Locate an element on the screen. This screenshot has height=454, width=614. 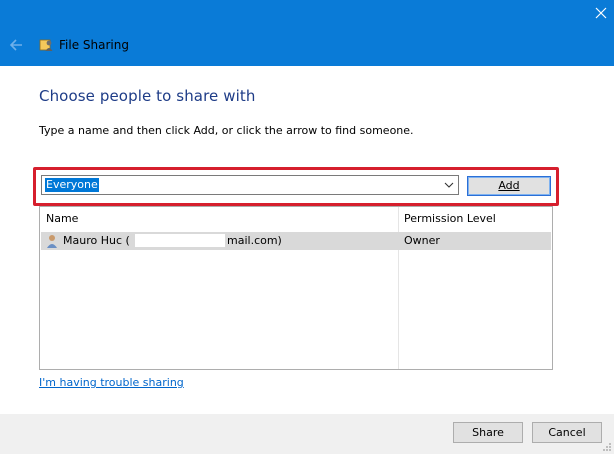
close-icon is located at coordinates (601, 13).